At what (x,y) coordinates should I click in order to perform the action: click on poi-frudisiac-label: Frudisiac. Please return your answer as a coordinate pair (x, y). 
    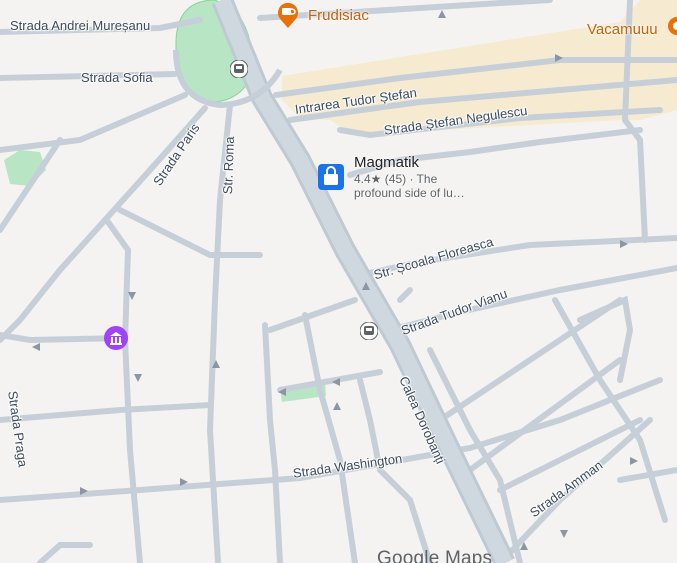
    Looking at the image, I should click on (338, 15).